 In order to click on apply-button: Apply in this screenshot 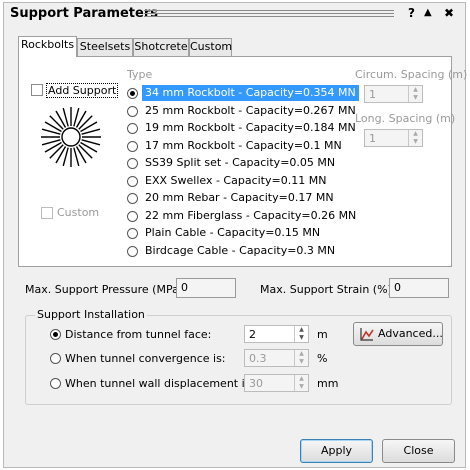, I will do `click(336, 451)`.